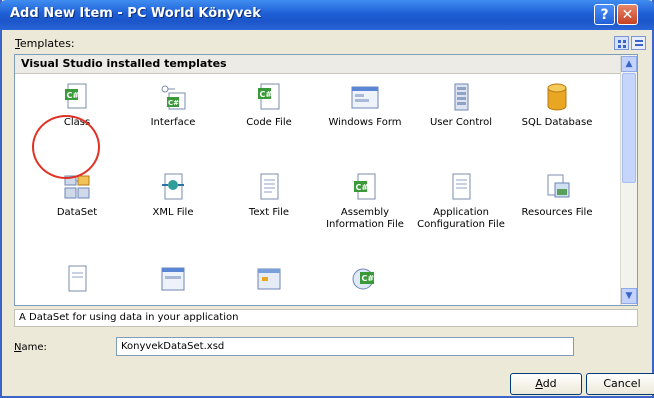  I want to click on text-file-icon, so click(269, 186).